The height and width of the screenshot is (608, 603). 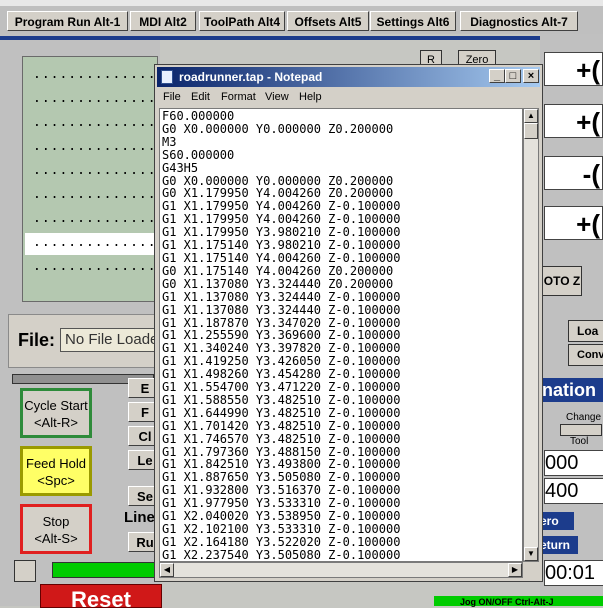 I want to click on feed-hold-button: Feed Hold <Spc>, so click(x=56, y=471).